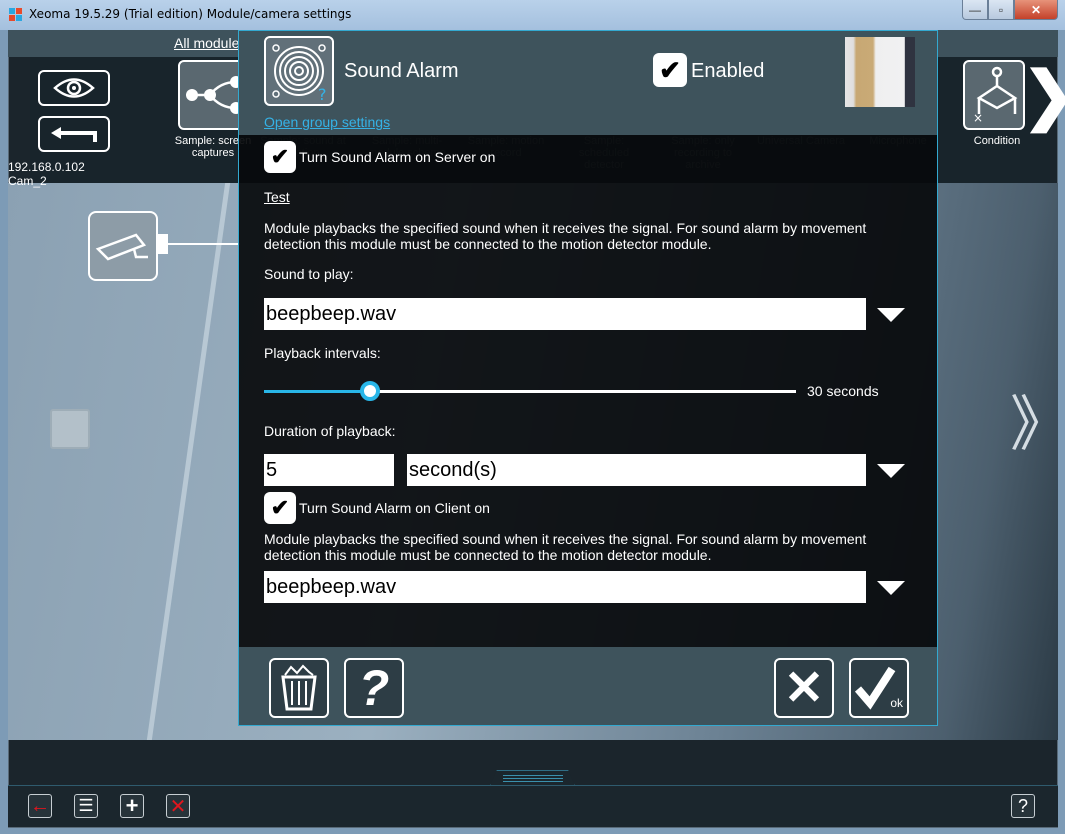 The image size is (1065, 834). Describe the element at coordinates (397, 157) in the screenshot. I see `server-sound-label: Turn Sound Alarm on Server on` at that location.